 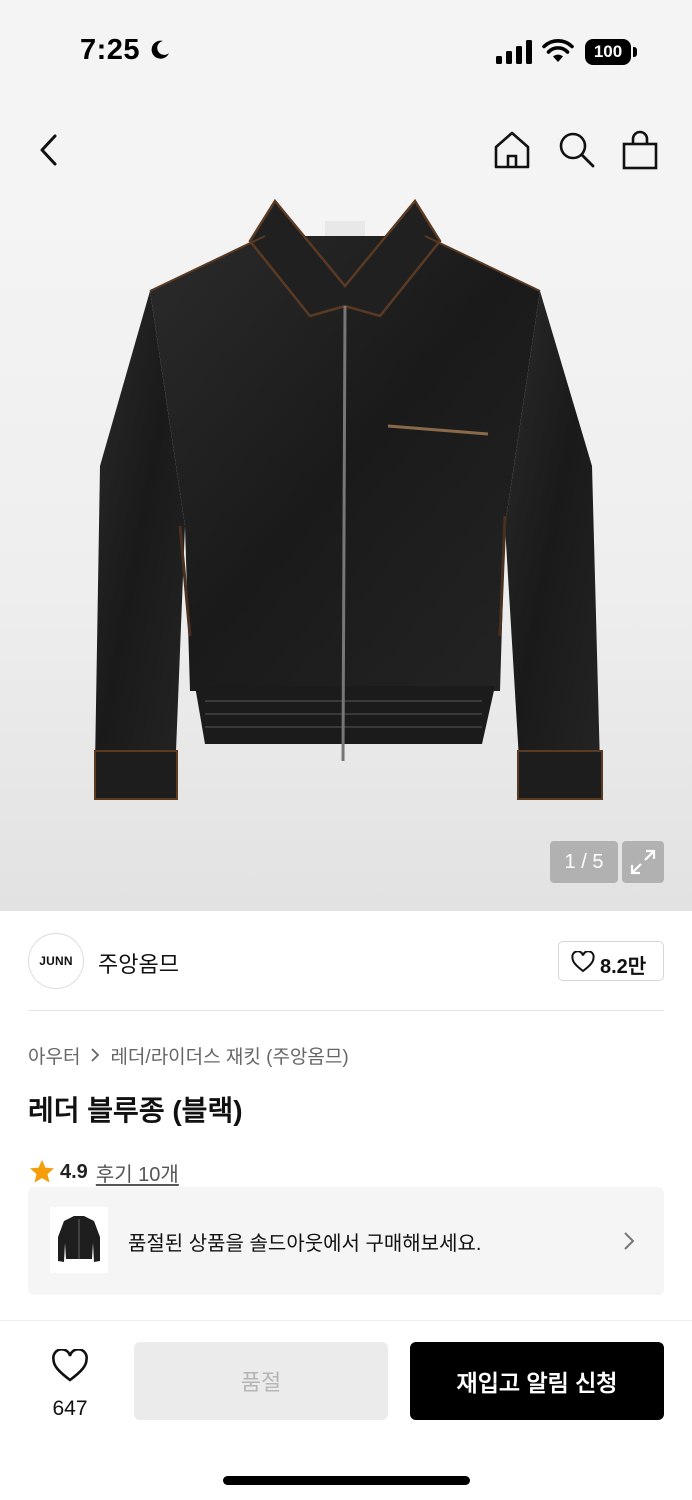 I want to click on rating-score: 4.9, so click(x=74, y=1171).